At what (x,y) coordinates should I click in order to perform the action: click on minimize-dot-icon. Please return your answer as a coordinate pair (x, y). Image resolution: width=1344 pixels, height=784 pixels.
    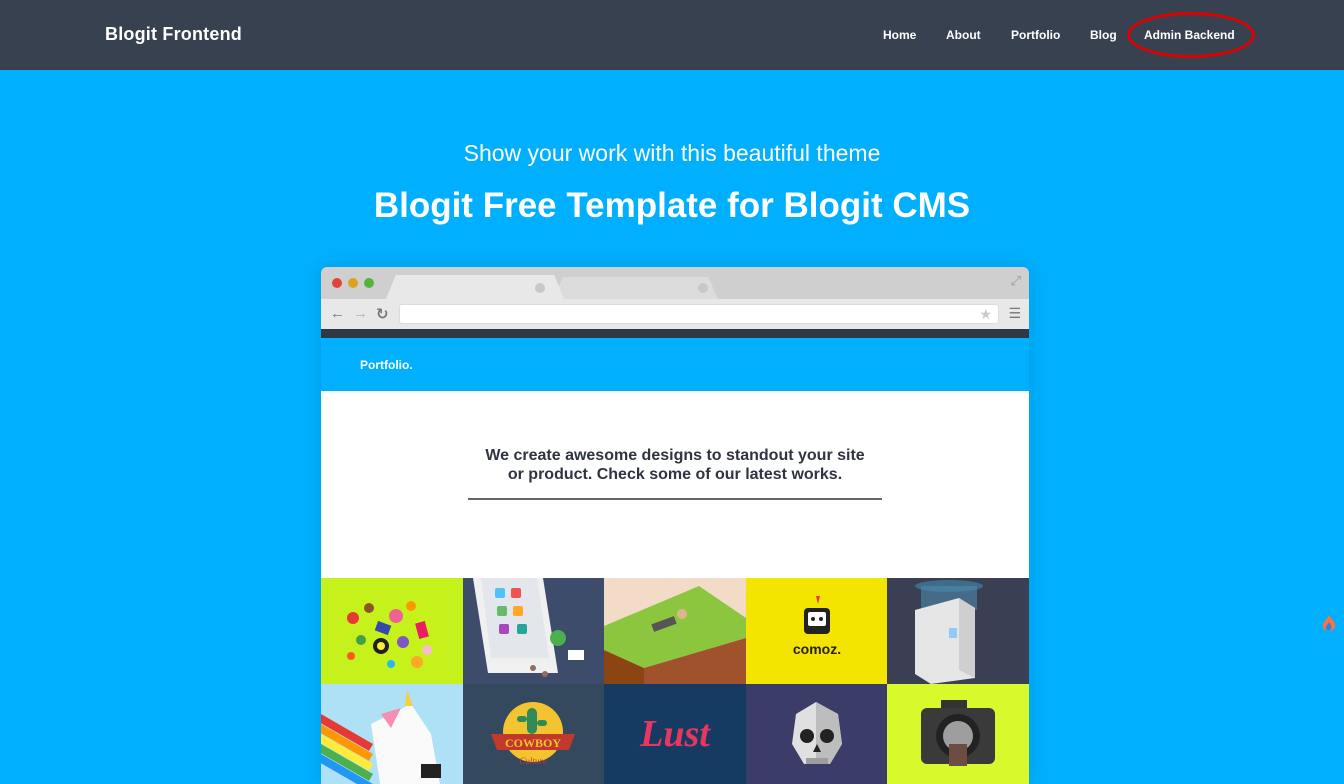
    Looking at the image, I should click on (353, 283).